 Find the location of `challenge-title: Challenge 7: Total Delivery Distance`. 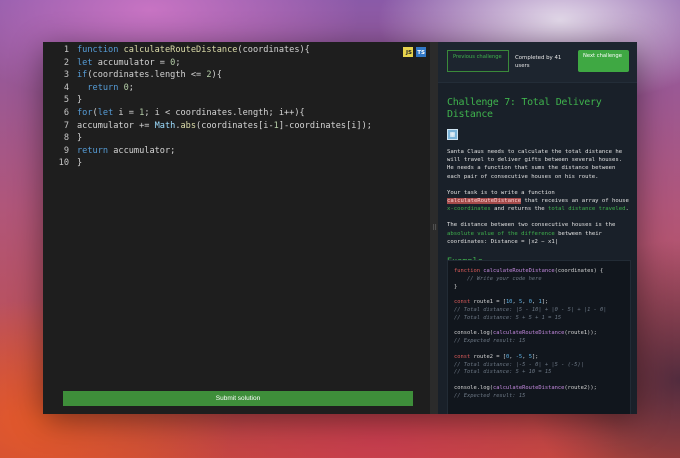

challenge-title: Challenge 7: Total Delivery Distance is located at coordinates (524, 108).